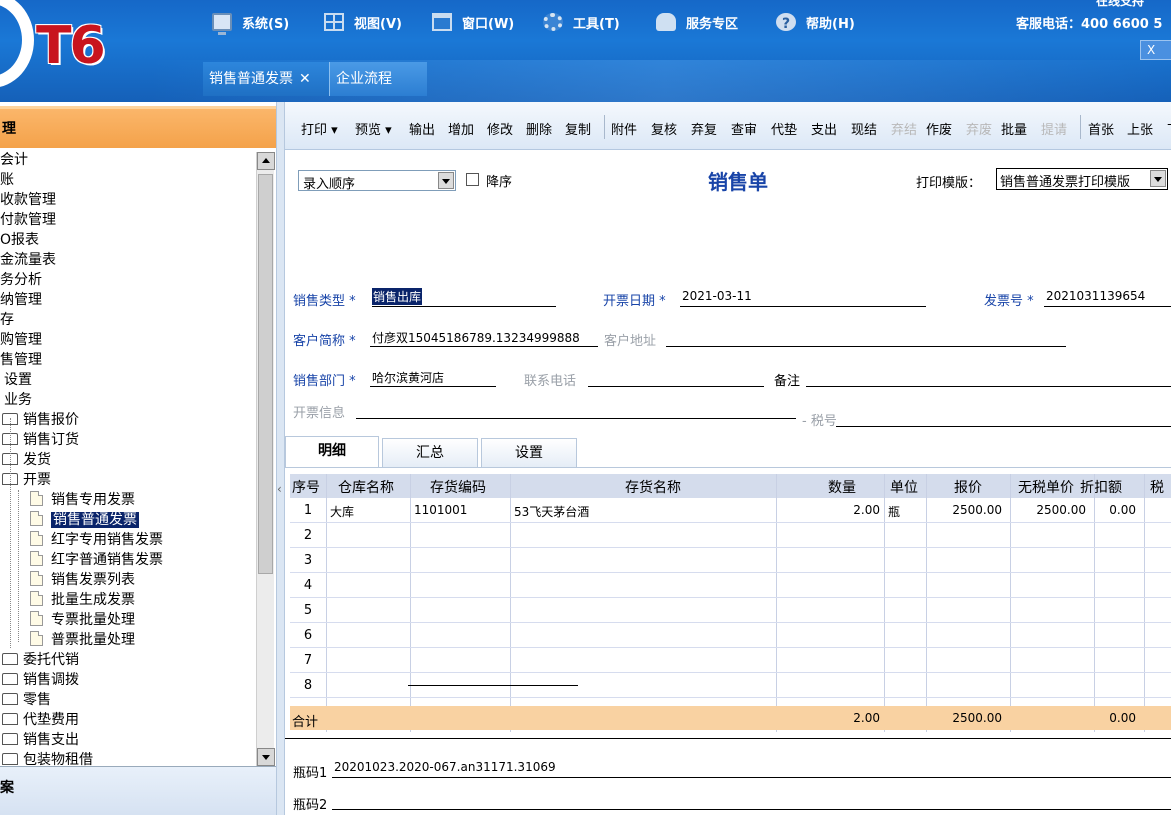 The image size is (1171, 815). I want to click on toolbar-button: 增加, so click(461, 128).